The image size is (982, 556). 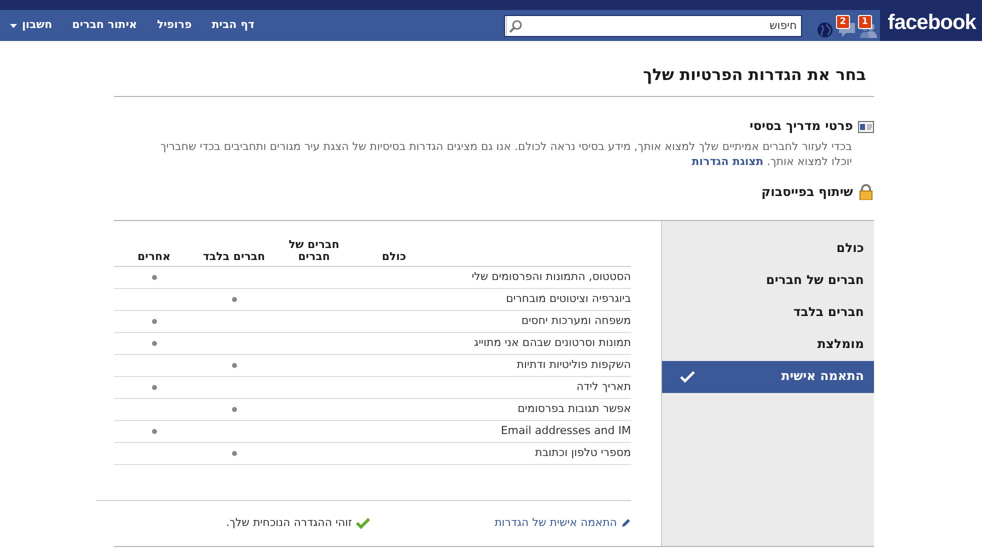 I want to click on preset-option: חברים בלבד, so click(x=768, y=312).